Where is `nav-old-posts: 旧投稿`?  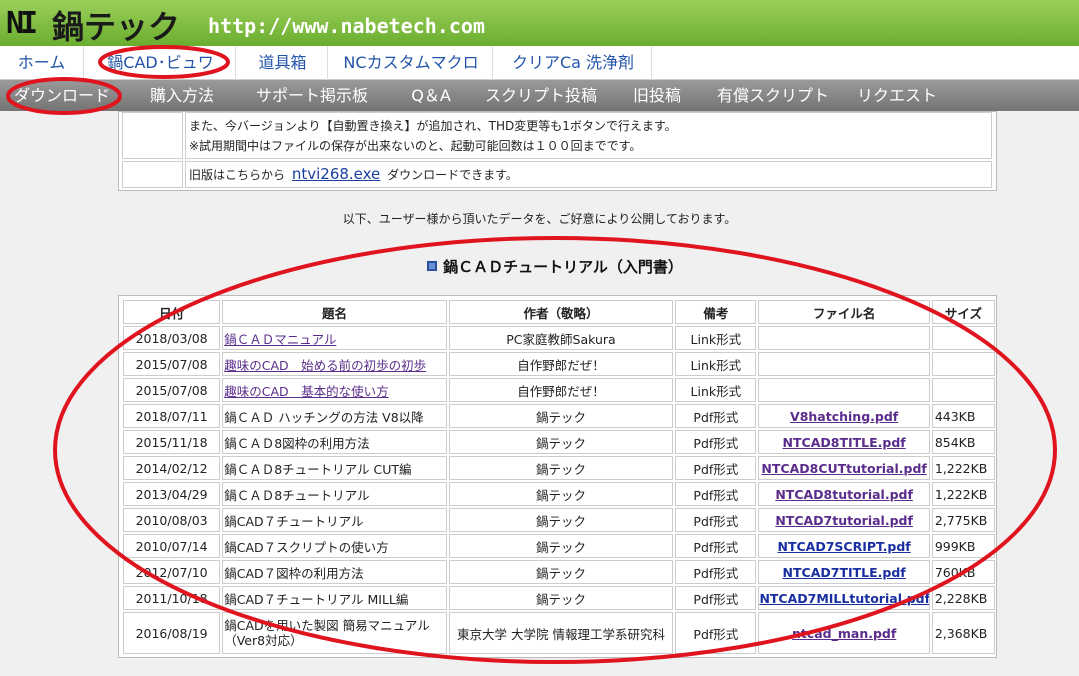
nav-old-posts: 旧投稿 is located at coordinates (657, 95).